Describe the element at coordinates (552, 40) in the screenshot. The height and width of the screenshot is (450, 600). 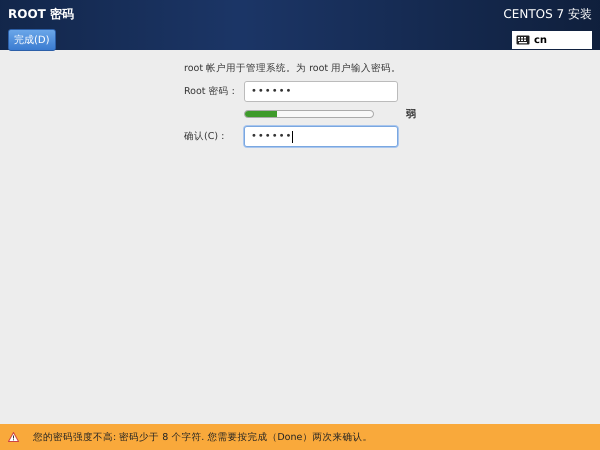
I see `keyboard-layout-indicator: cn` at that location.